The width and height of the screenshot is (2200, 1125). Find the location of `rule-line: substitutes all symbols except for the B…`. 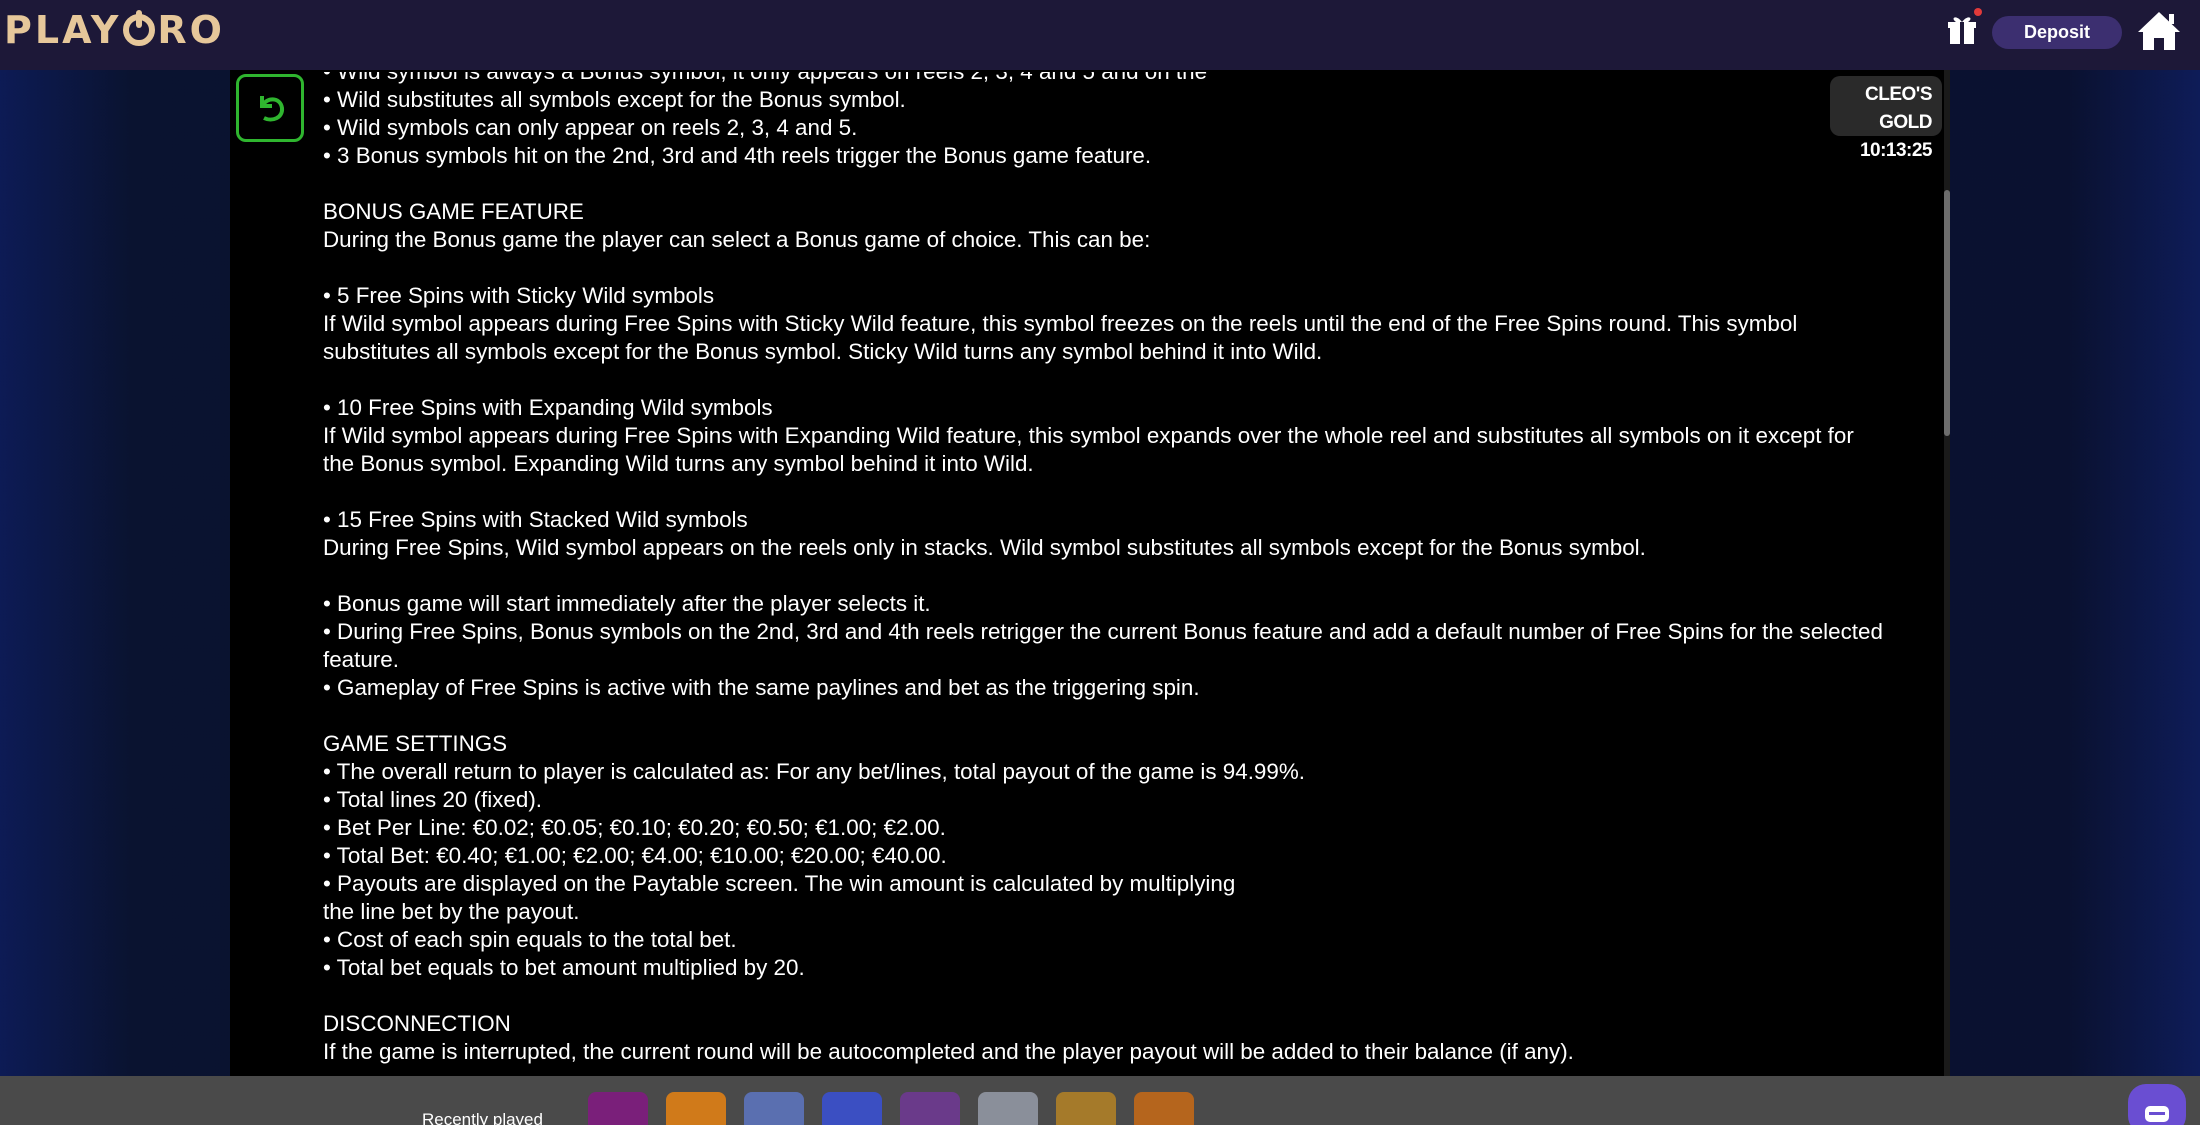

rule-line: substitutes all symbols except for the B… is located at coordinates (823, 351).